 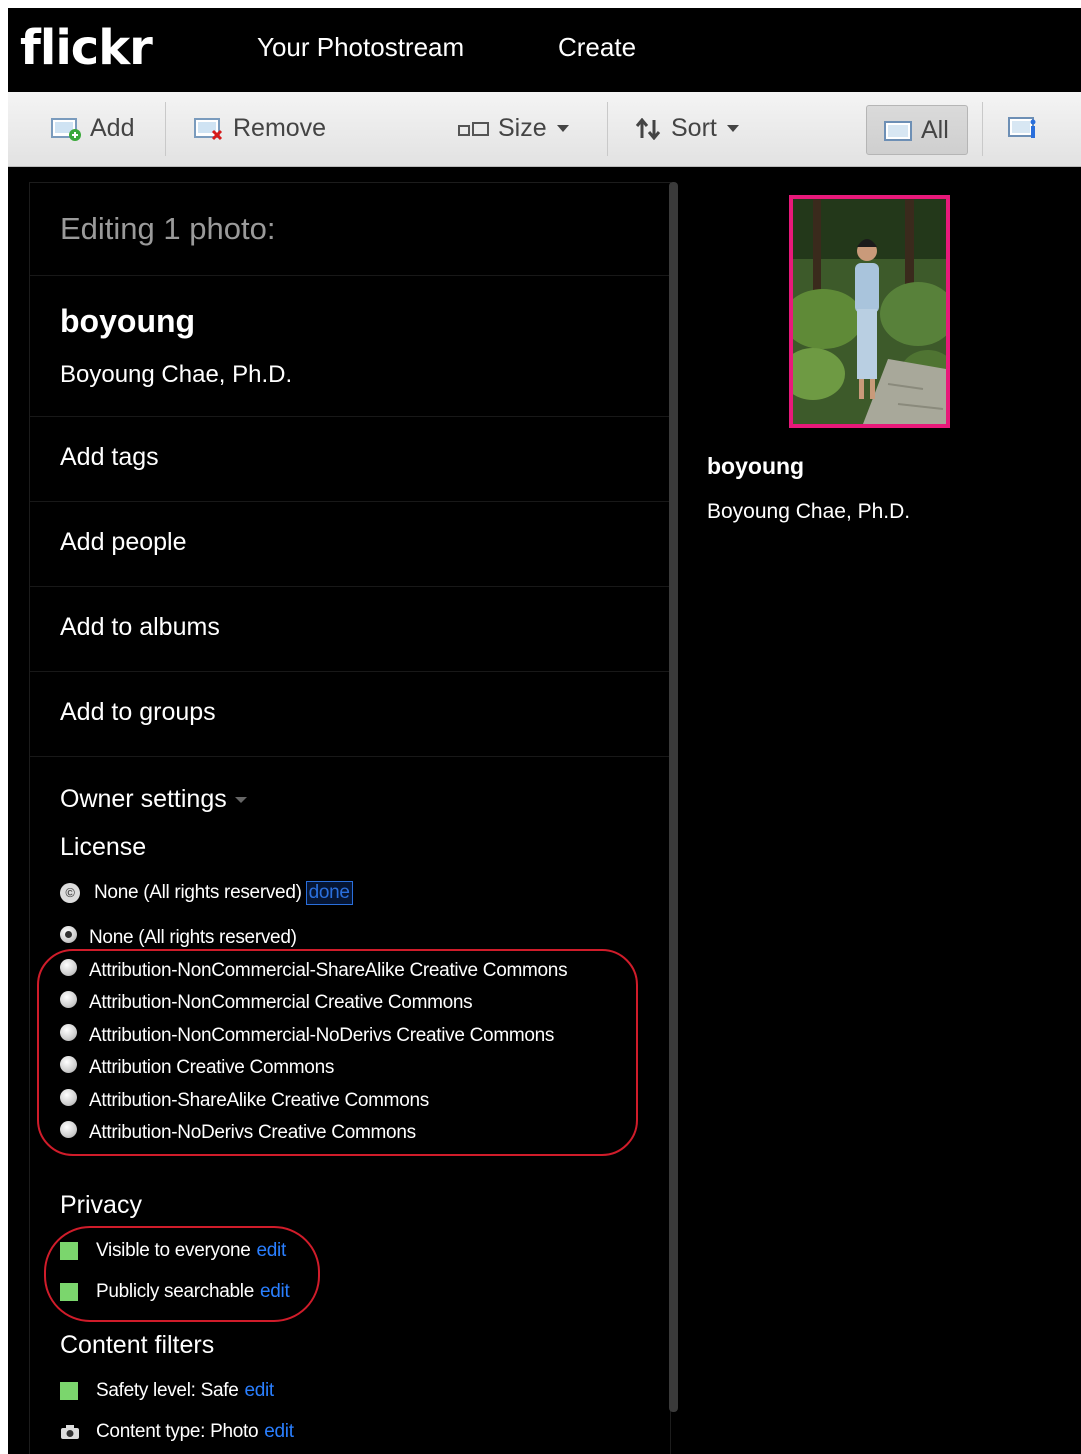 What do you see at coordinates (809, 511) in the screenshot?
I see `selected-photo-description: Boyoung Chae, Ph.D.` at bounding box center [809, 511].